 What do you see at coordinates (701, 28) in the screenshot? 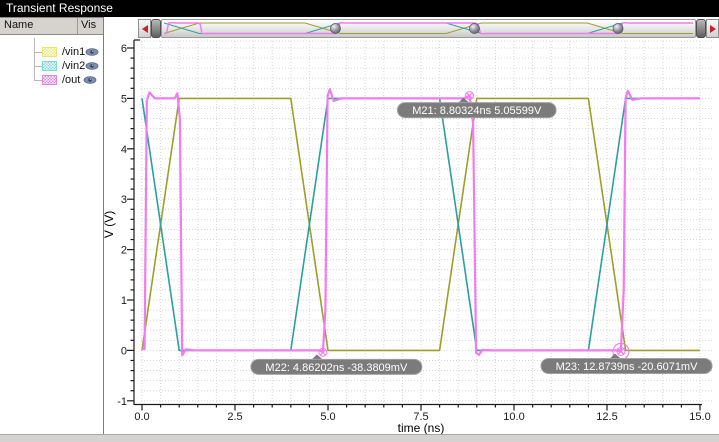
I see `strip-right-drag-handle` at bounding box center [701, 28].